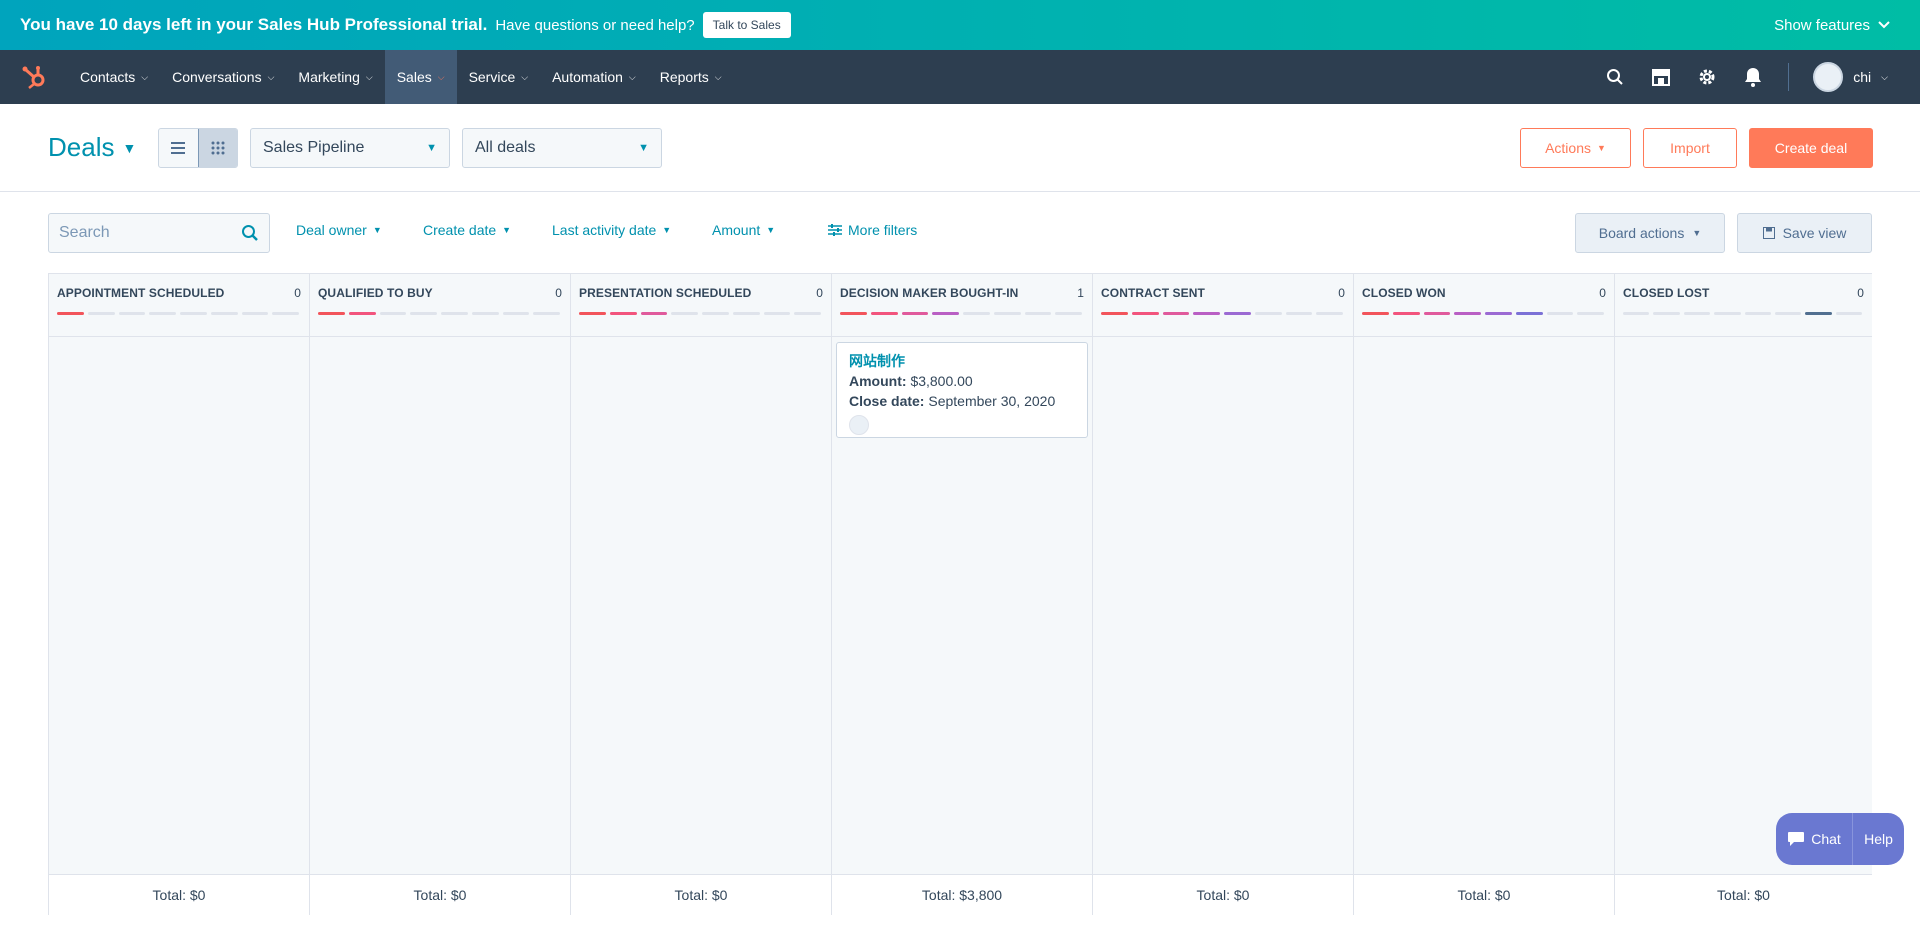 The image size is (1920, 931). I want to click on pipeline-select: Sales Pipeline ▼, so click(350, 148).